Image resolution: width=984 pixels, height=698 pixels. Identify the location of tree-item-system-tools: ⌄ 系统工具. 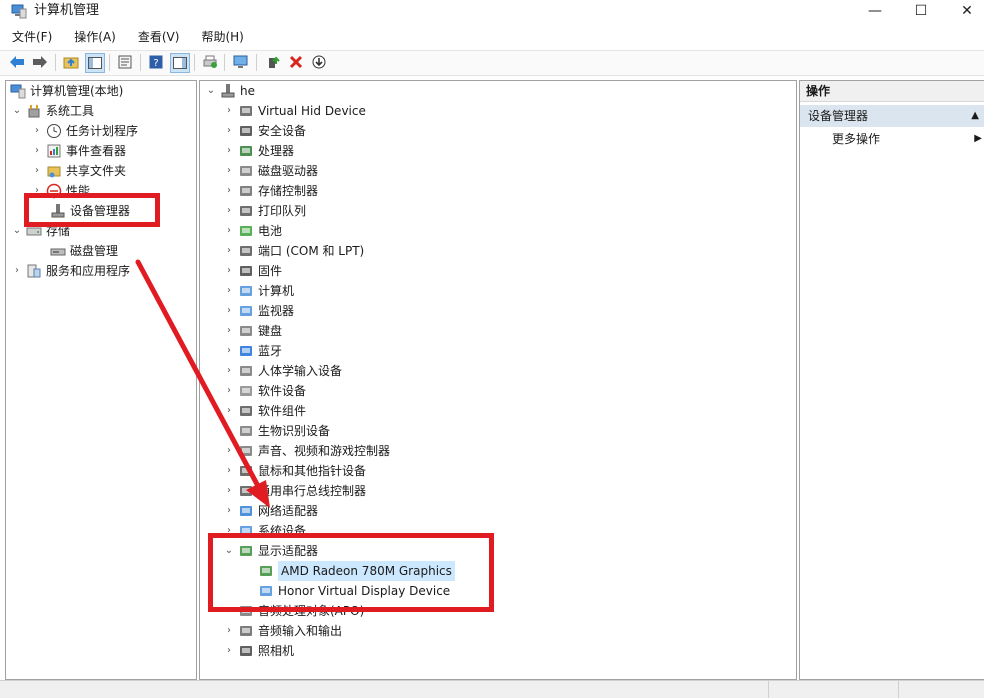
(53, 111).